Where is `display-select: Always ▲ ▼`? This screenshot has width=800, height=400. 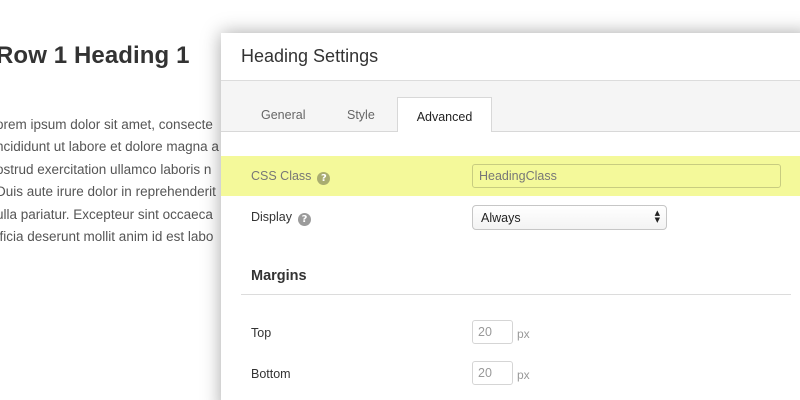 display-select: Always ▲ ▼ is located at coordinates (569, 217).